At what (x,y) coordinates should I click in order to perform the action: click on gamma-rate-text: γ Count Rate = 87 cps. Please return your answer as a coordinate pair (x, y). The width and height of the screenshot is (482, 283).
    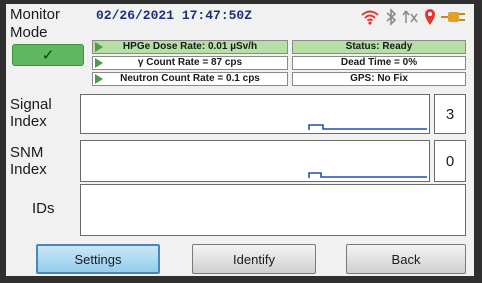
    Looking at the image, I should click on (190, 62).